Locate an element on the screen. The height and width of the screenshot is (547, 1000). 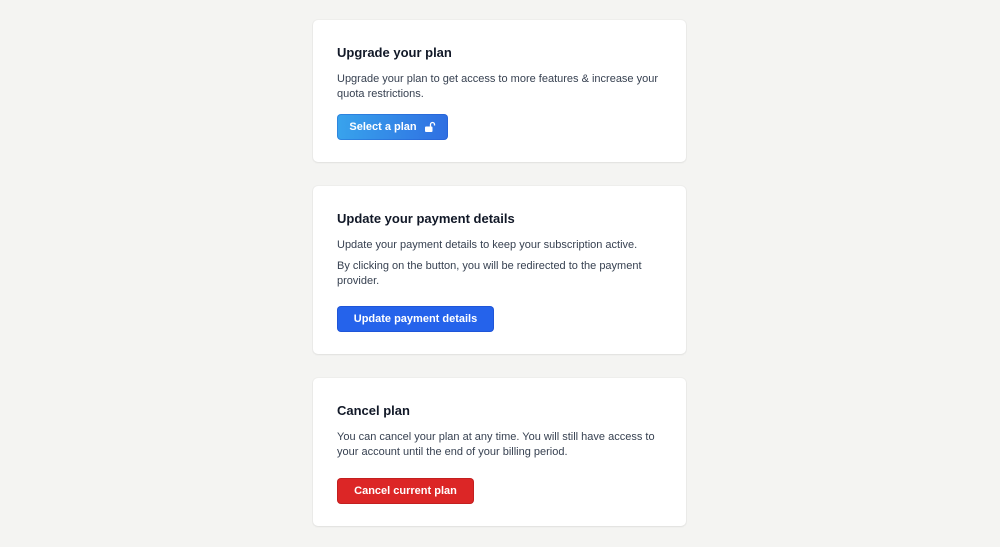
cancel-current-plan-label: Cancel current plan is located at coordinates (405, 491).